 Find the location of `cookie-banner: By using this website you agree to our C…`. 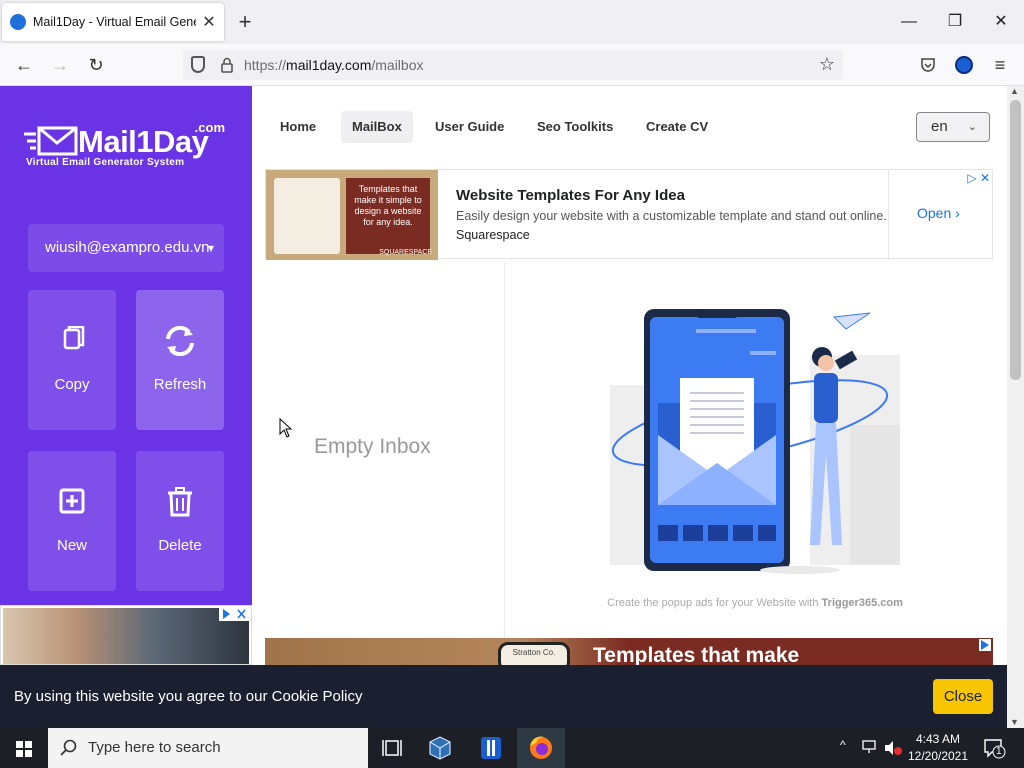

cookie-banner: By using this website you agree to our C… is located at coordinates (503, 696).